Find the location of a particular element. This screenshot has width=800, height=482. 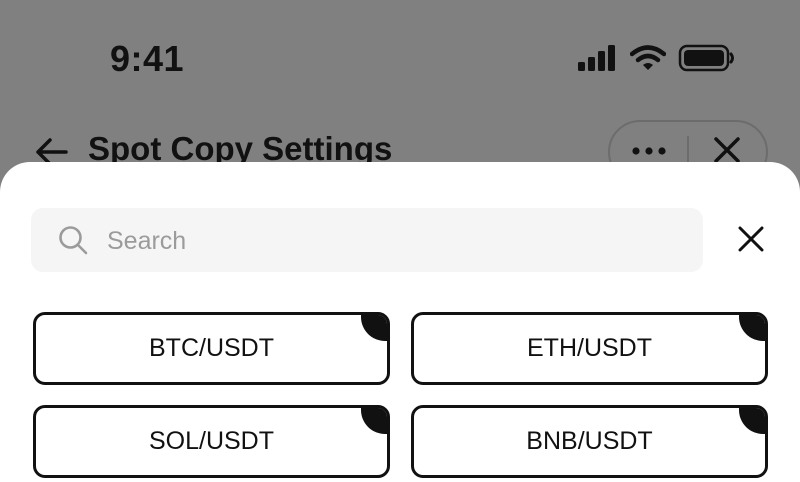

pair-label: BTC/USDT is located at coordinates (211, 348).